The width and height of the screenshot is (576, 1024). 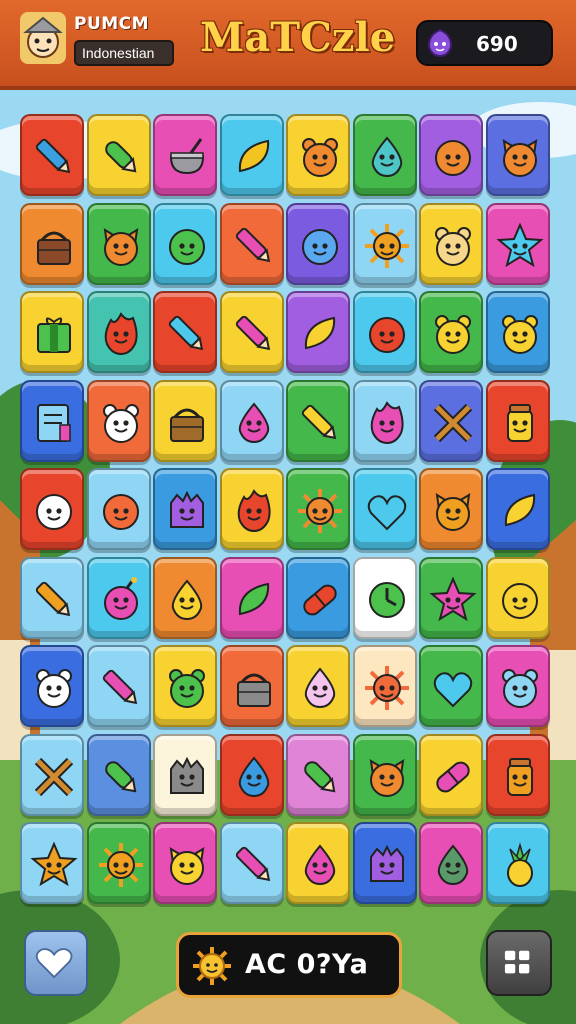 I want to click on player-avatar-icon, so click(x=43, y=38).